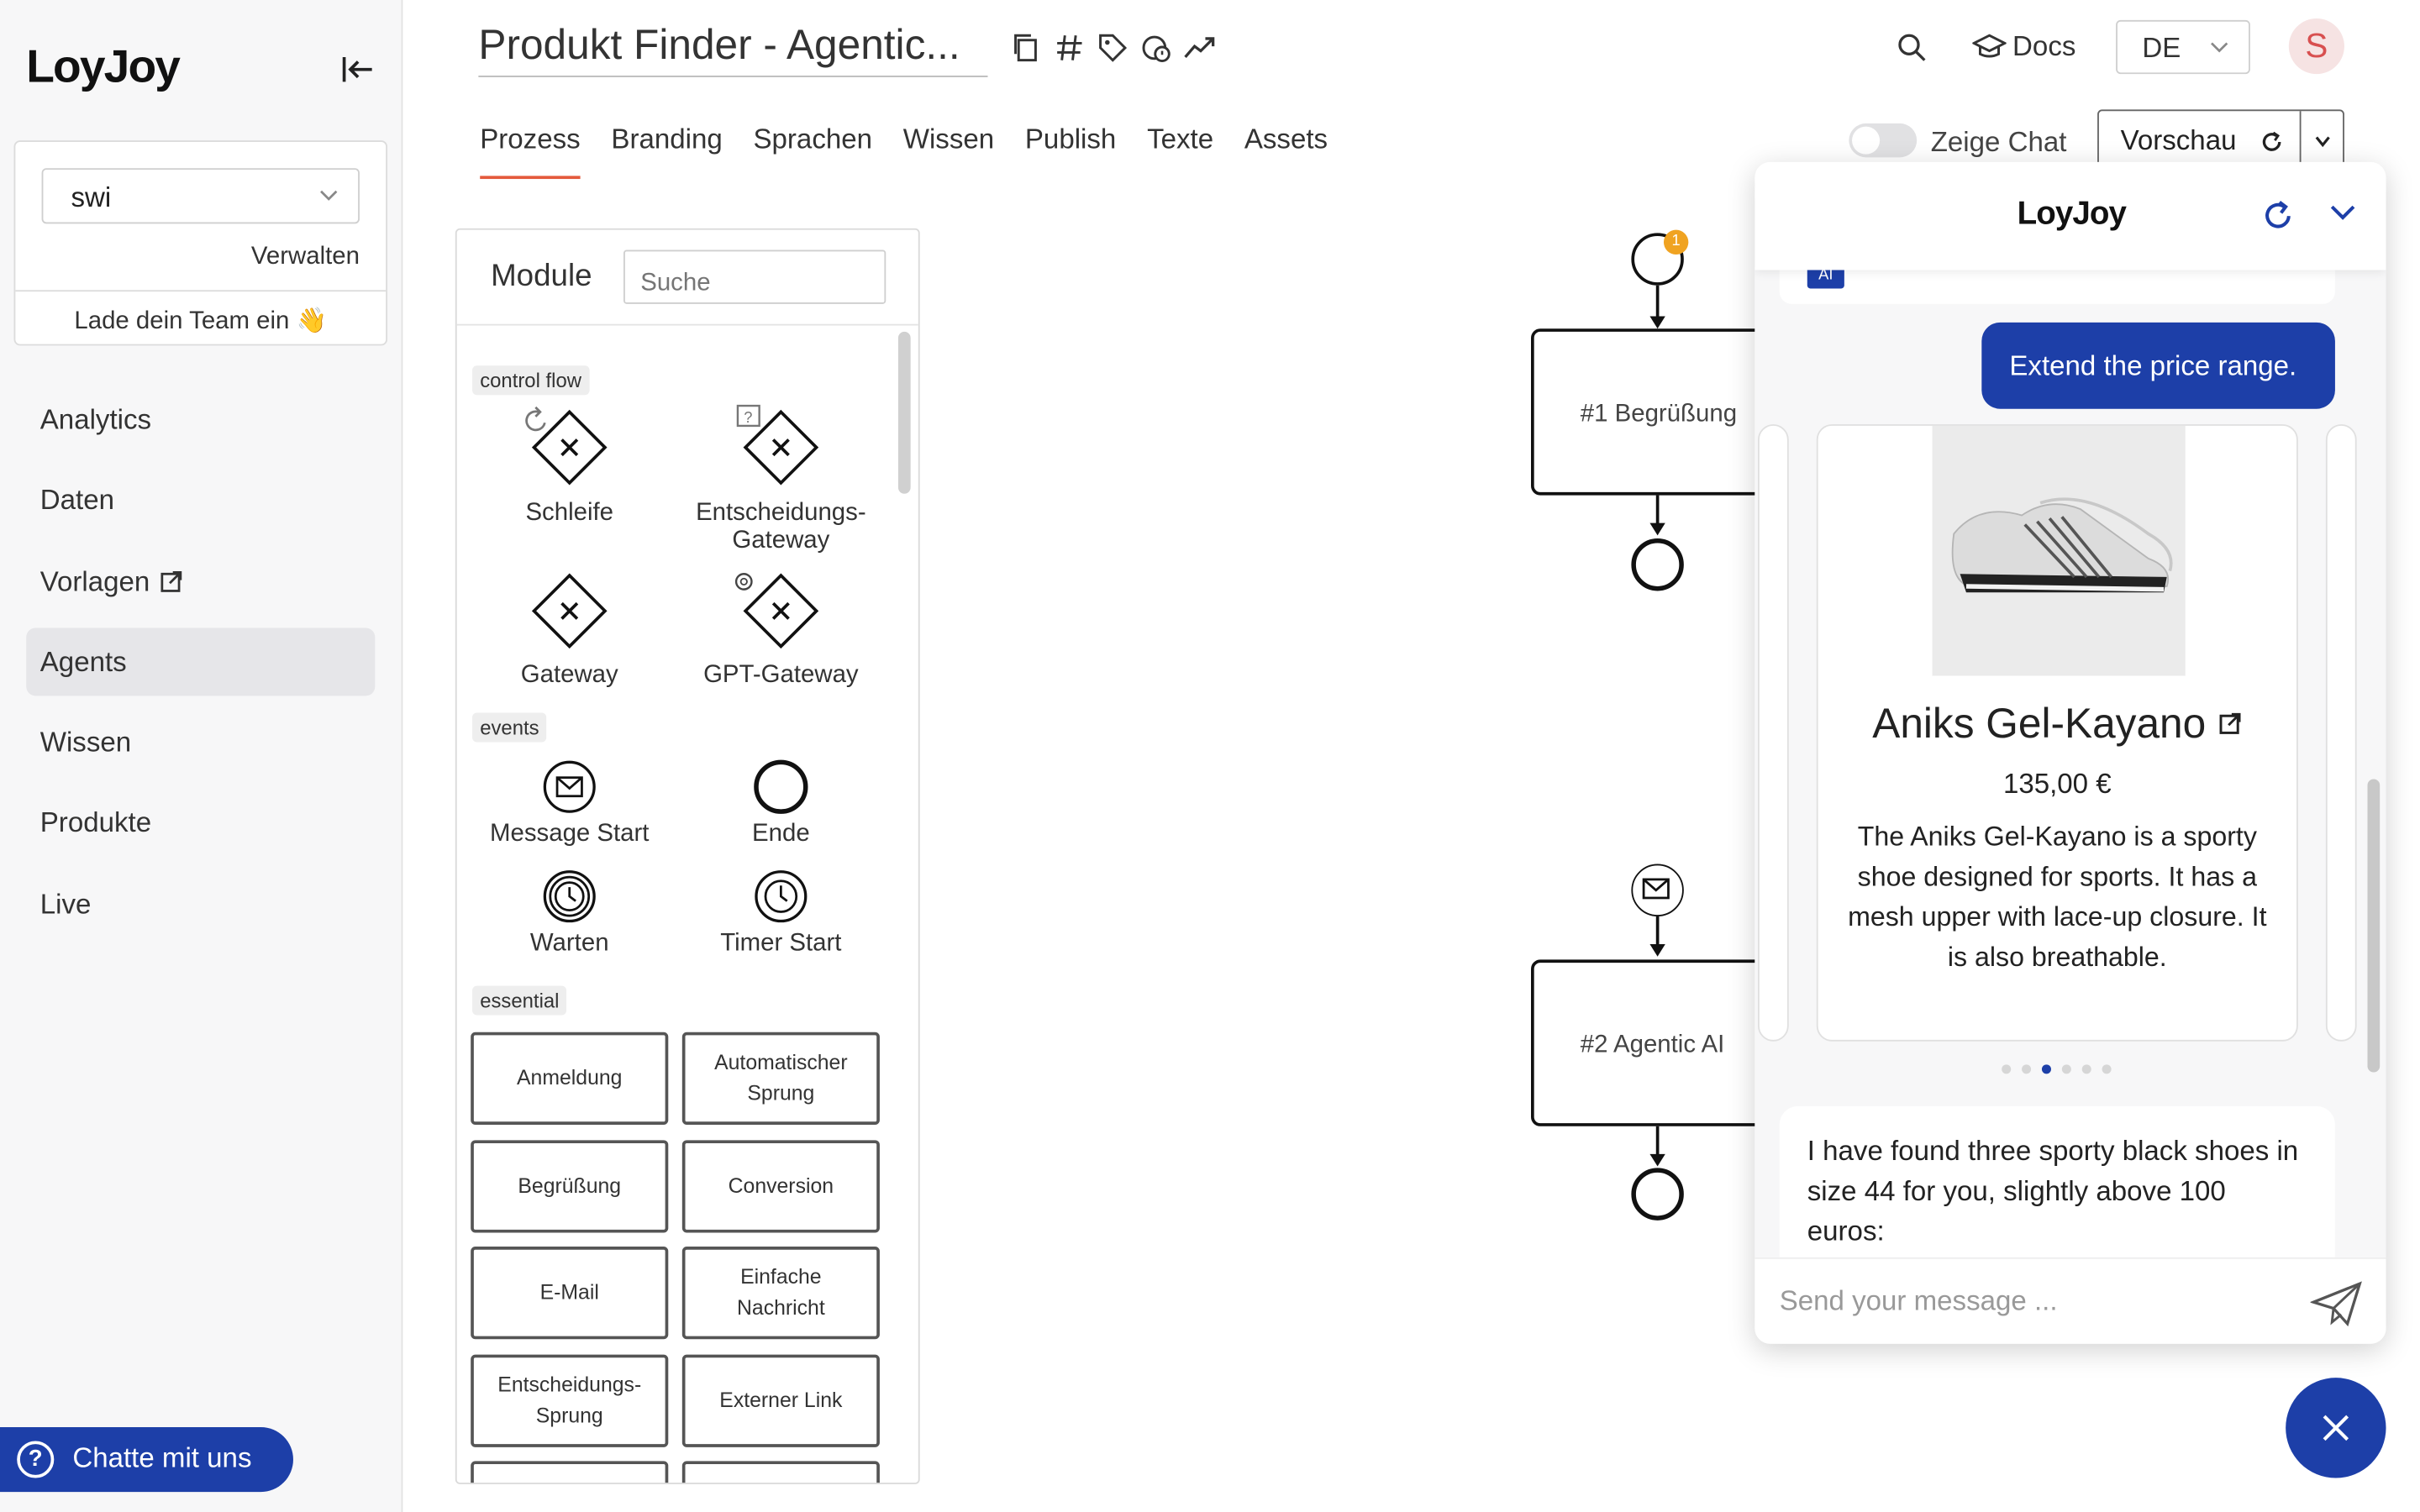 The width and height of the screenshot is (2420, 1512). What do you see at coordinates (570, 1293) in the screenshot?
I see `module-email: E-Mail` at bounding box center [570, 1293].